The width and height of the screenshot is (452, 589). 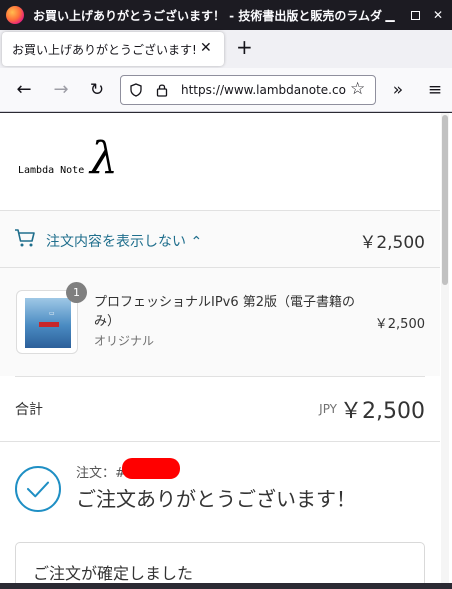 What do you see at coordinates (15, 15) in the screenshot?
I see `firefox-logo-icon` at bounding box center [15, 15].